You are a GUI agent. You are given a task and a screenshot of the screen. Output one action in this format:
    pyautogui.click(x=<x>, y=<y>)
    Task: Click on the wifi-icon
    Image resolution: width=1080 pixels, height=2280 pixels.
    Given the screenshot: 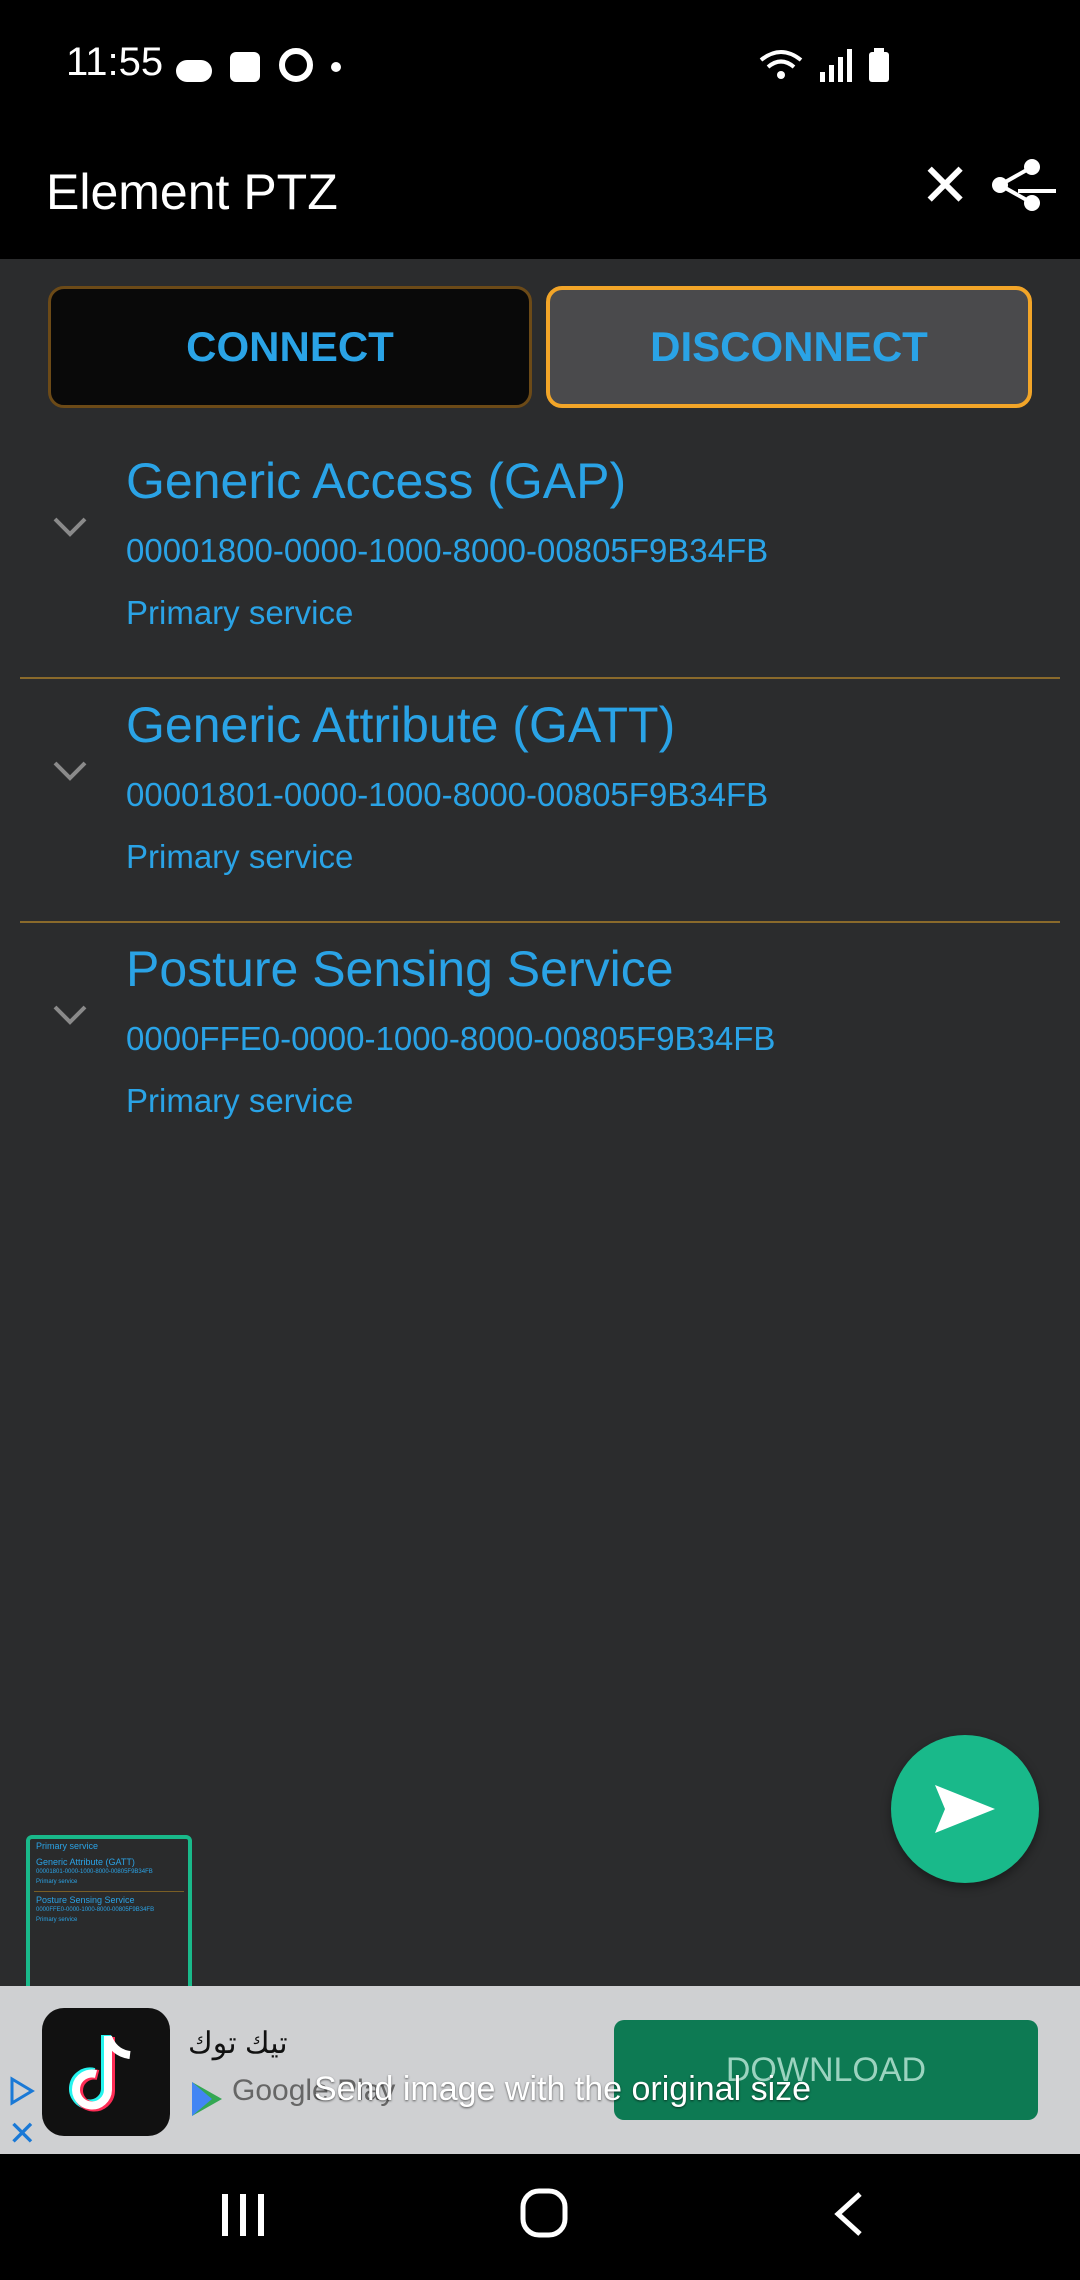 What is the action you would take?
    pyautogui.click(x=781, y=64)
    